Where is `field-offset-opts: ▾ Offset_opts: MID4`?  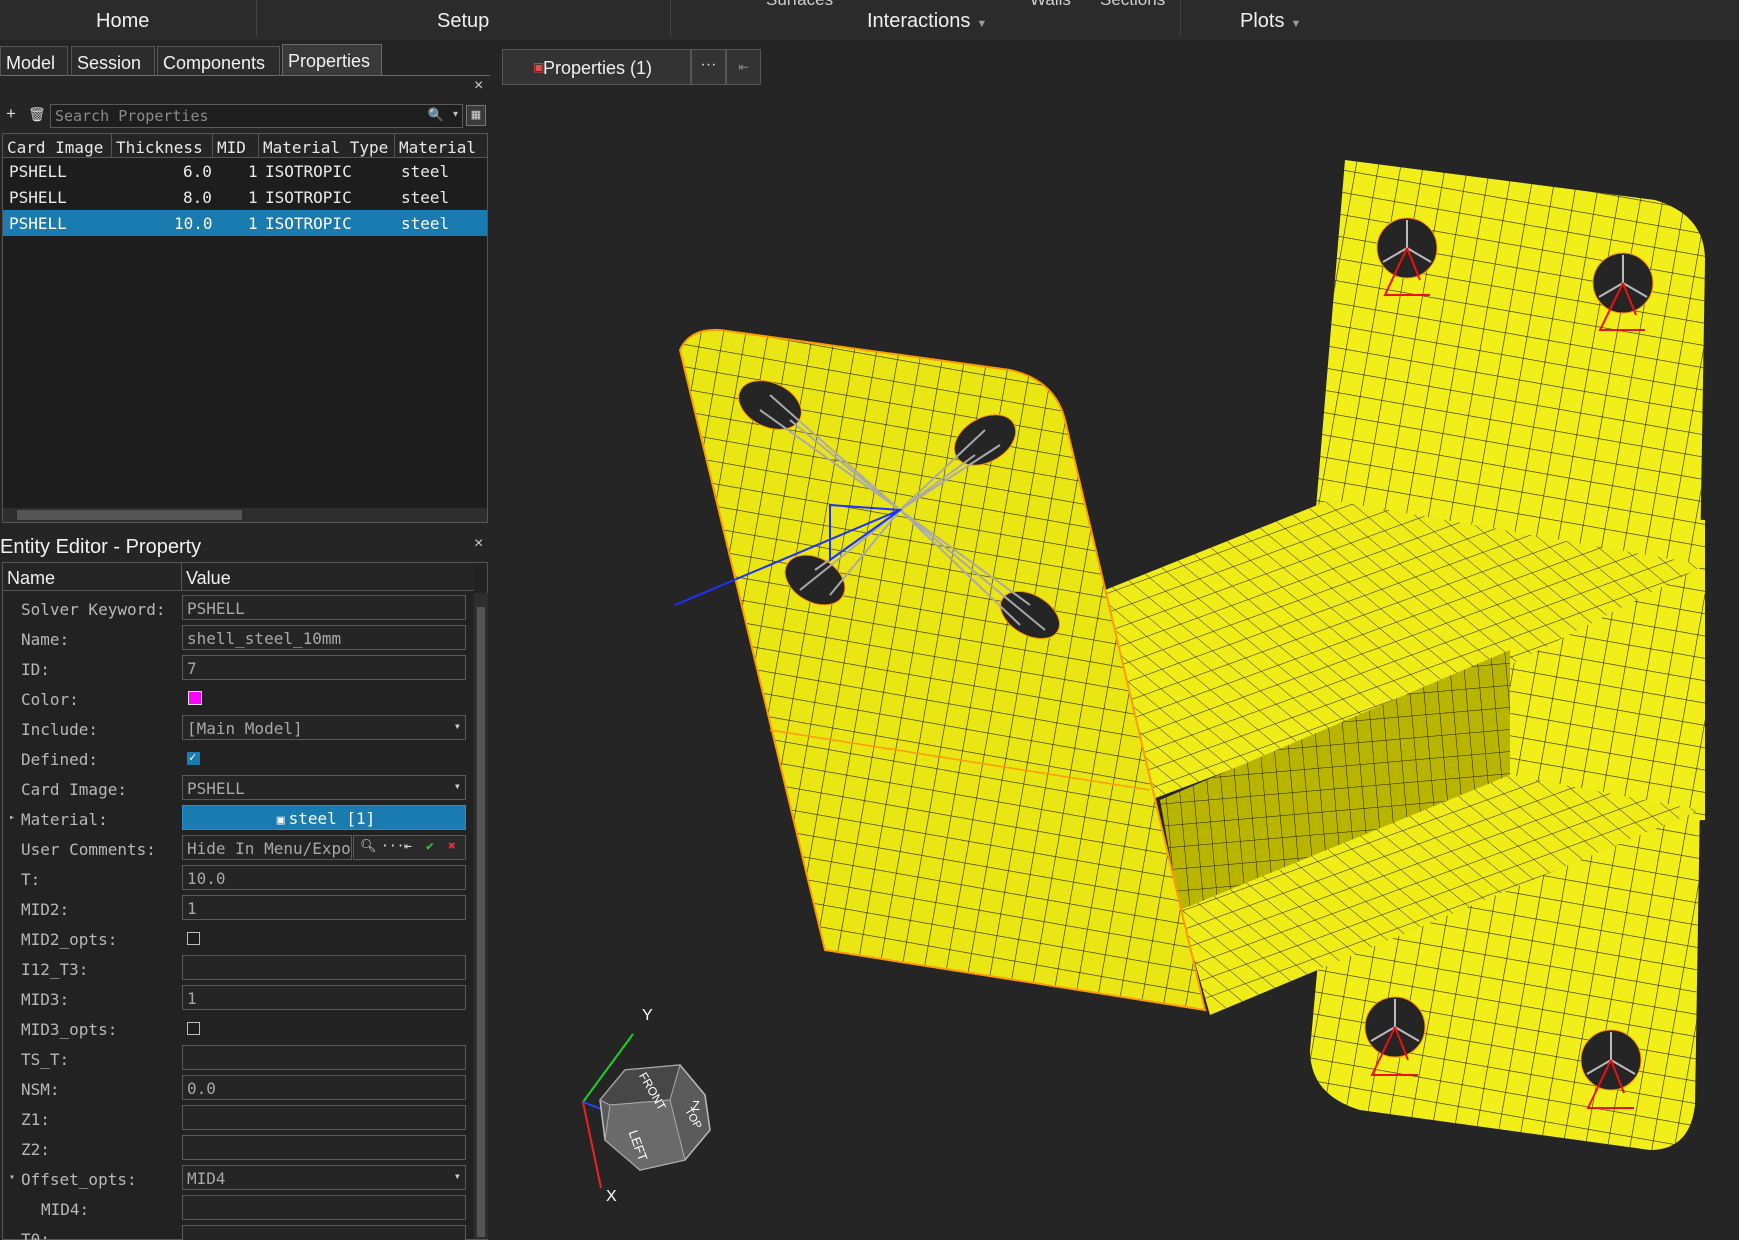 field-offset-opts: ▾ Offset_opts: MID4 is located at coordinates (238, 1178).